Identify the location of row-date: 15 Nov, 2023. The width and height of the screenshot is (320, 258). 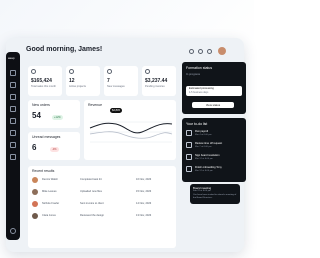
(144, 191).